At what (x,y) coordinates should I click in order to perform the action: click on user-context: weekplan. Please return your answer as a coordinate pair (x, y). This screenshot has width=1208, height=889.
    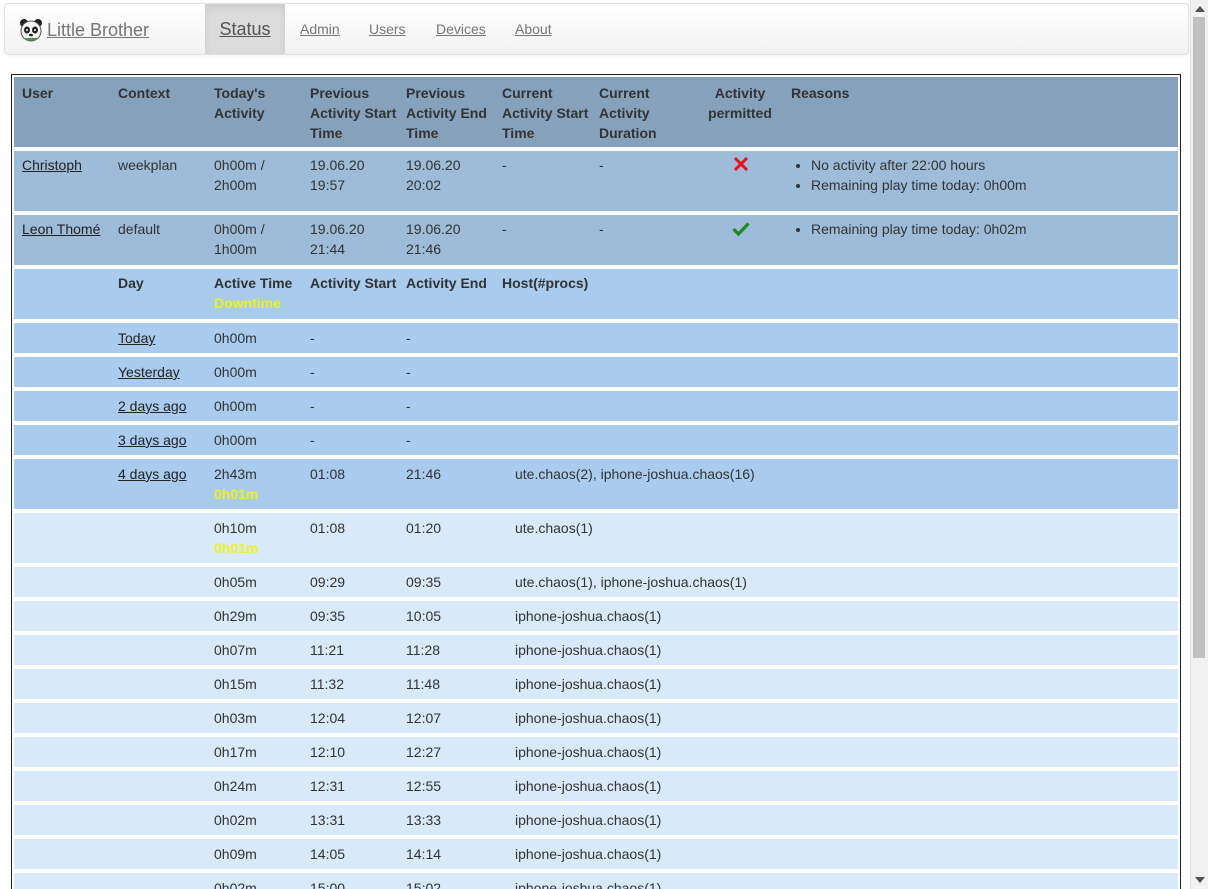
    Looking at the image, I should click on (148, 165).